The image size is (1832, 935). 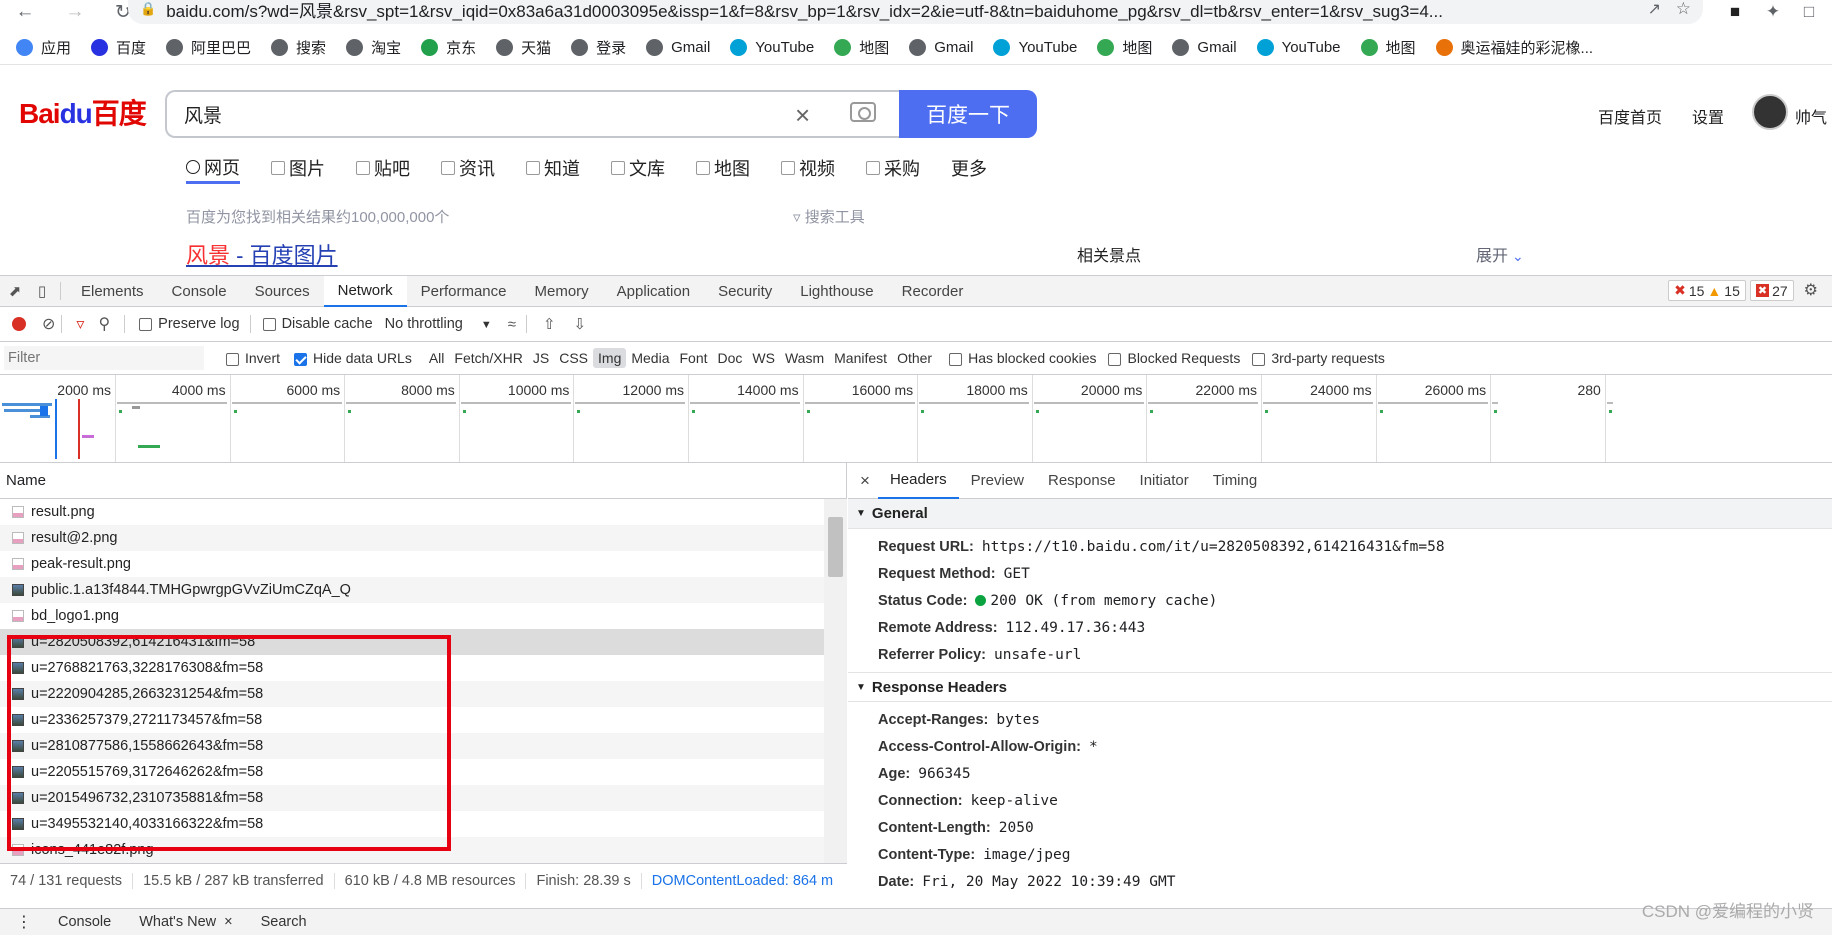 I want to click on drawer-tab-2: Search, so click(x=284, y=922).